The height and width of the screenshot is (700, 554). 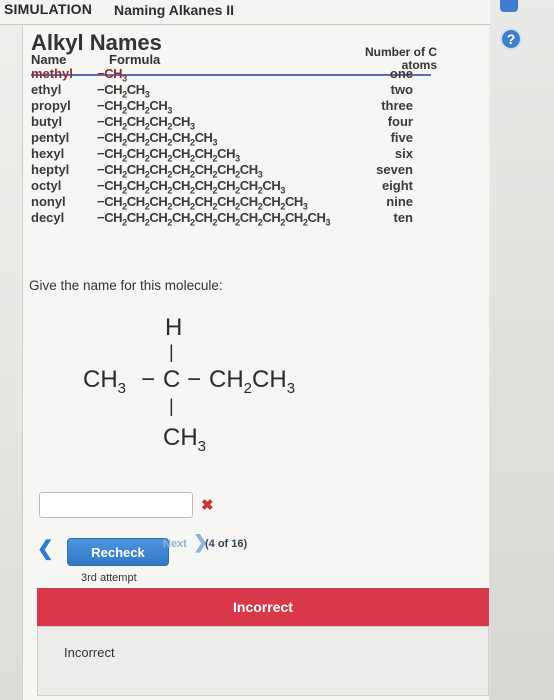 What do you see at coordinates (168, 155) in the screenshot?
I see `alkyl-formula: −CH2CH2CH2CH2CH2CH3` at bounding box center [168, 155].